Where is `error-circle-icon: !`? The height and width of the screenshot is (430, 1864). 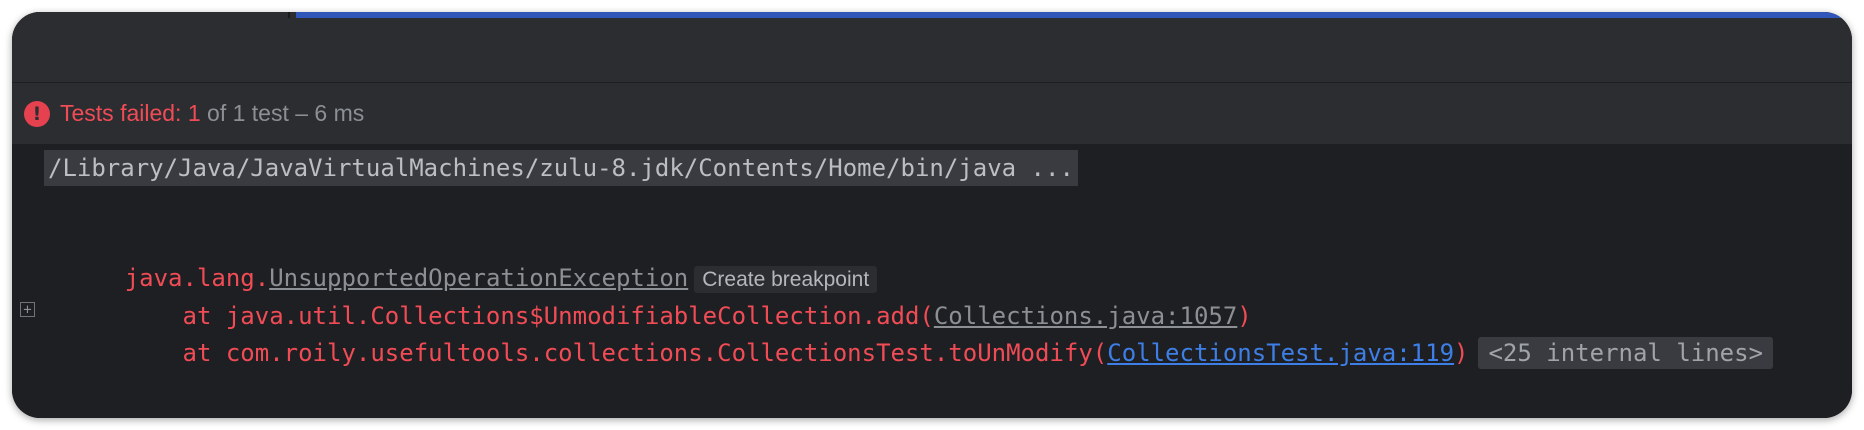 error-circle-icon: ! is located at coordinates (37, 113).